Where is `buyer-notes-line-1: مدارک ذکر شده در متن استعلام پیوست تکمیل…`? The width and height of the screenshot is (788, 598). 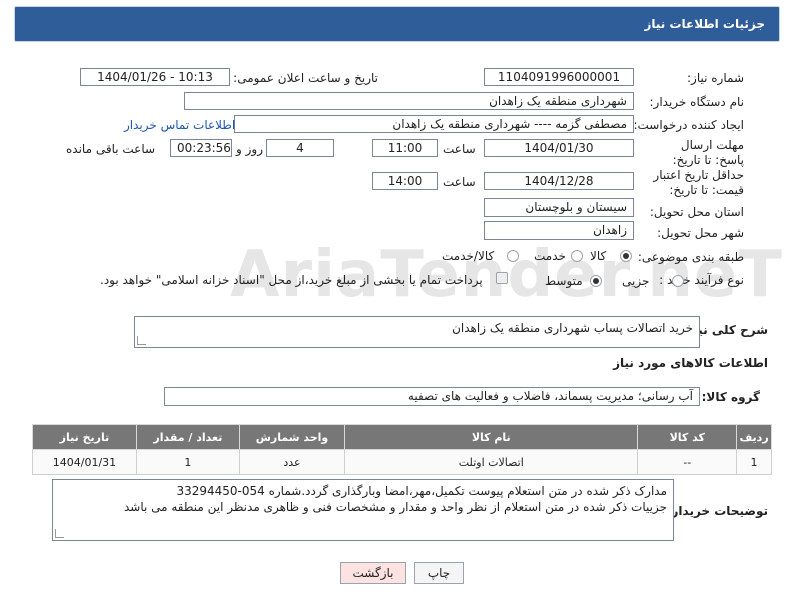 buyer-notes-line-1: مدارک ذکر شده در متن استعلام پیوست تکمیل… is located at coordinates (421, 491).